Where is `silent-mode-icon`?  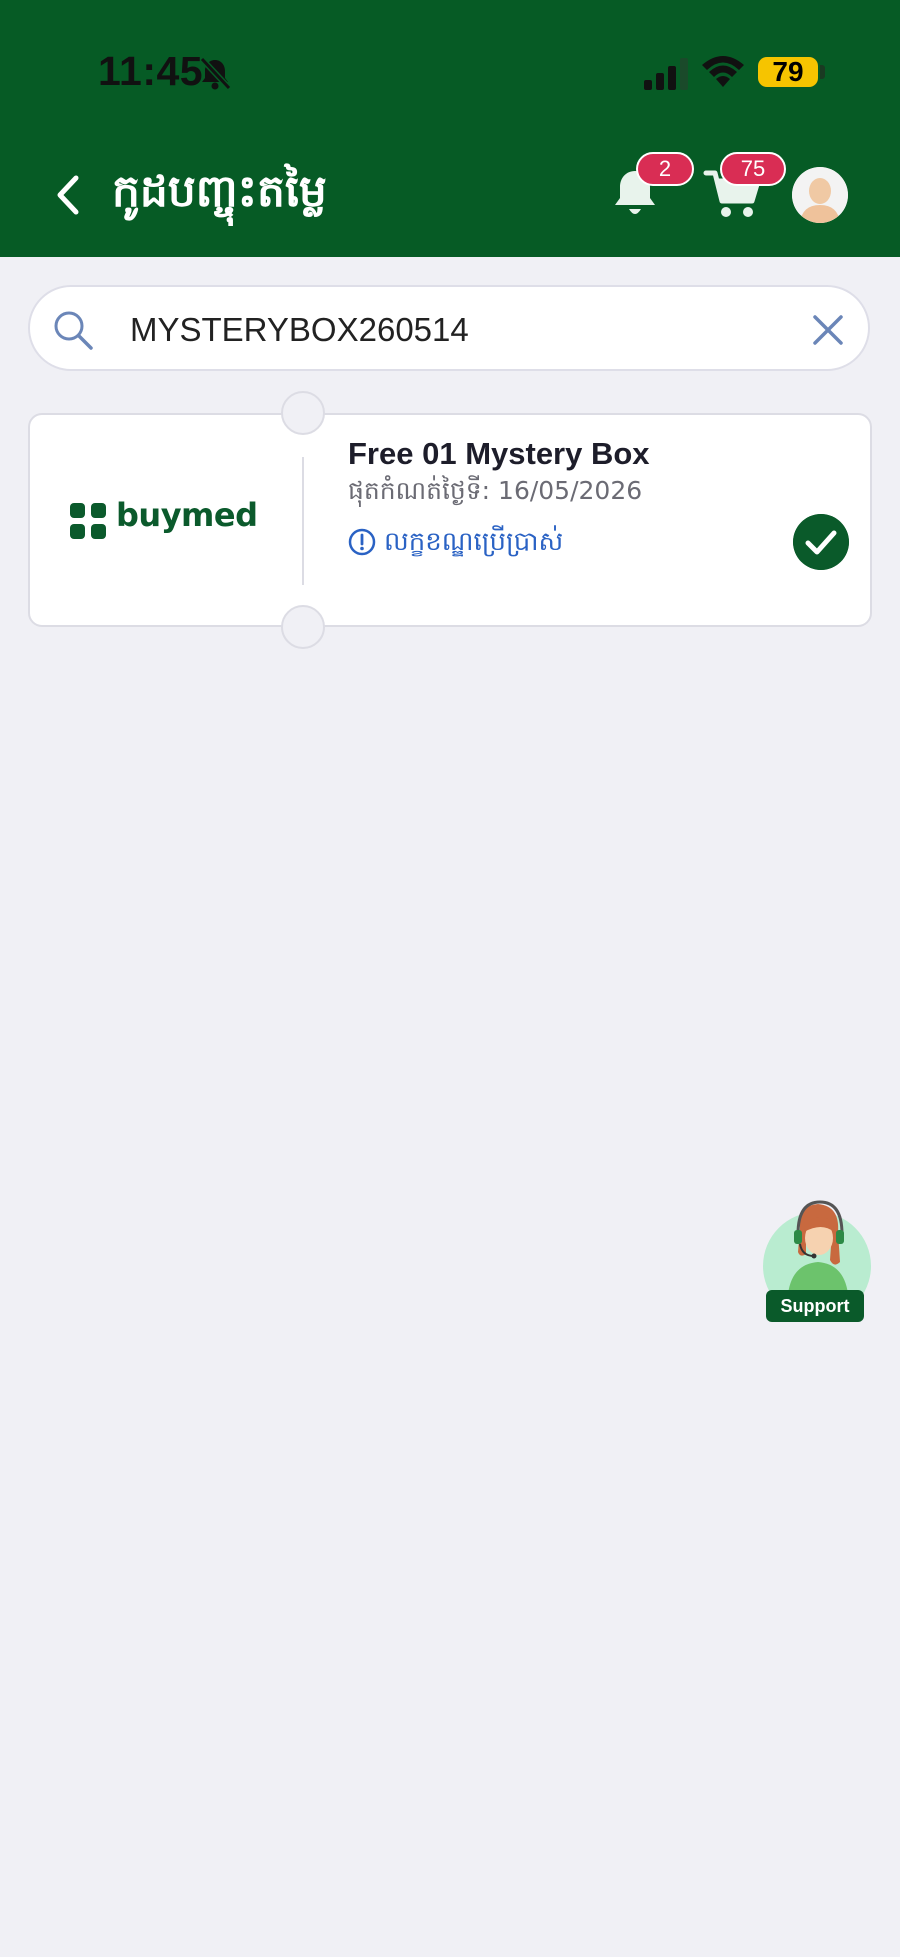 silent-mode-icon is located at coordinates (215, 73).